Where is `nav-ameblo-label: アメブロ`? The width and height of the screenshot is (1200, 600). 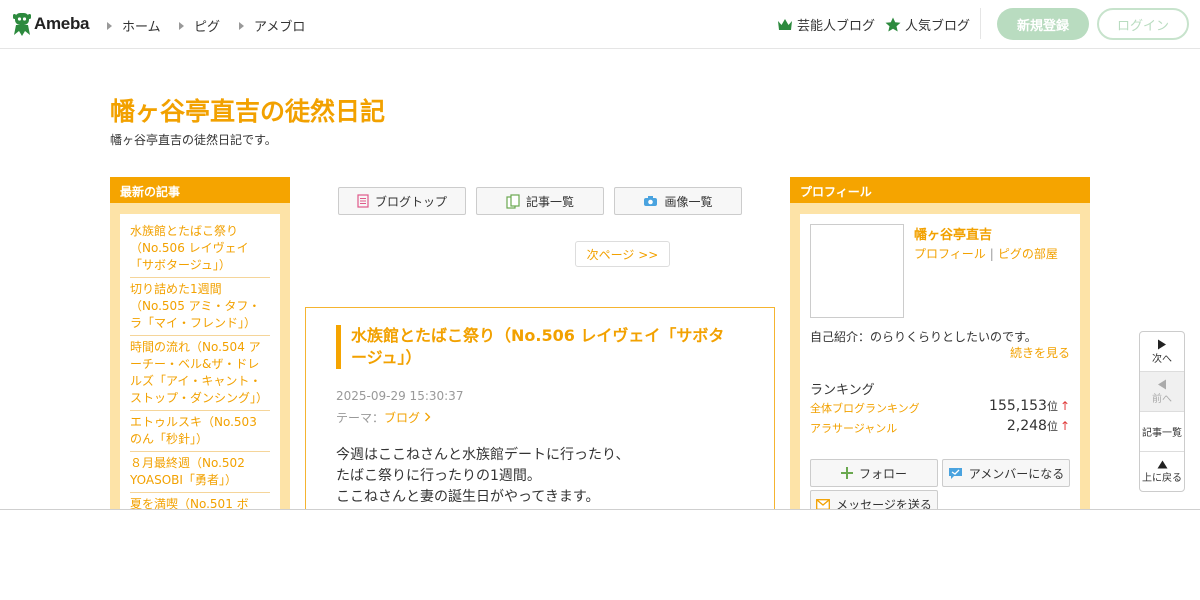
nav-ameblo-label: アメブロ is located at coordinates (280, 27).